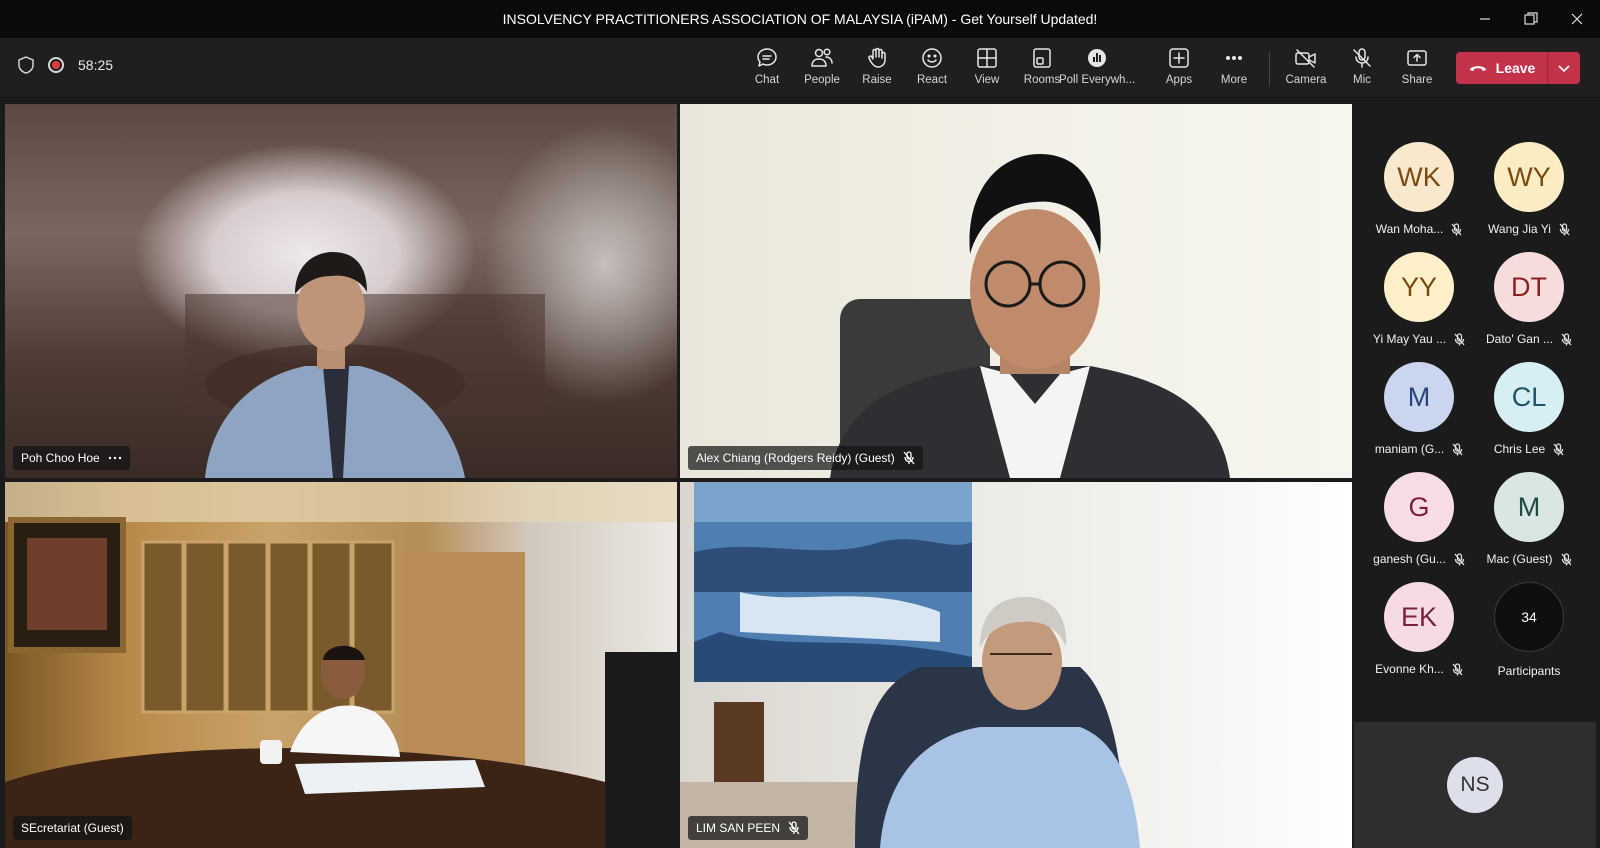  Describe the element at coordinates (1529, 287) in the screenshot. I see `avatar: DT` at that location.